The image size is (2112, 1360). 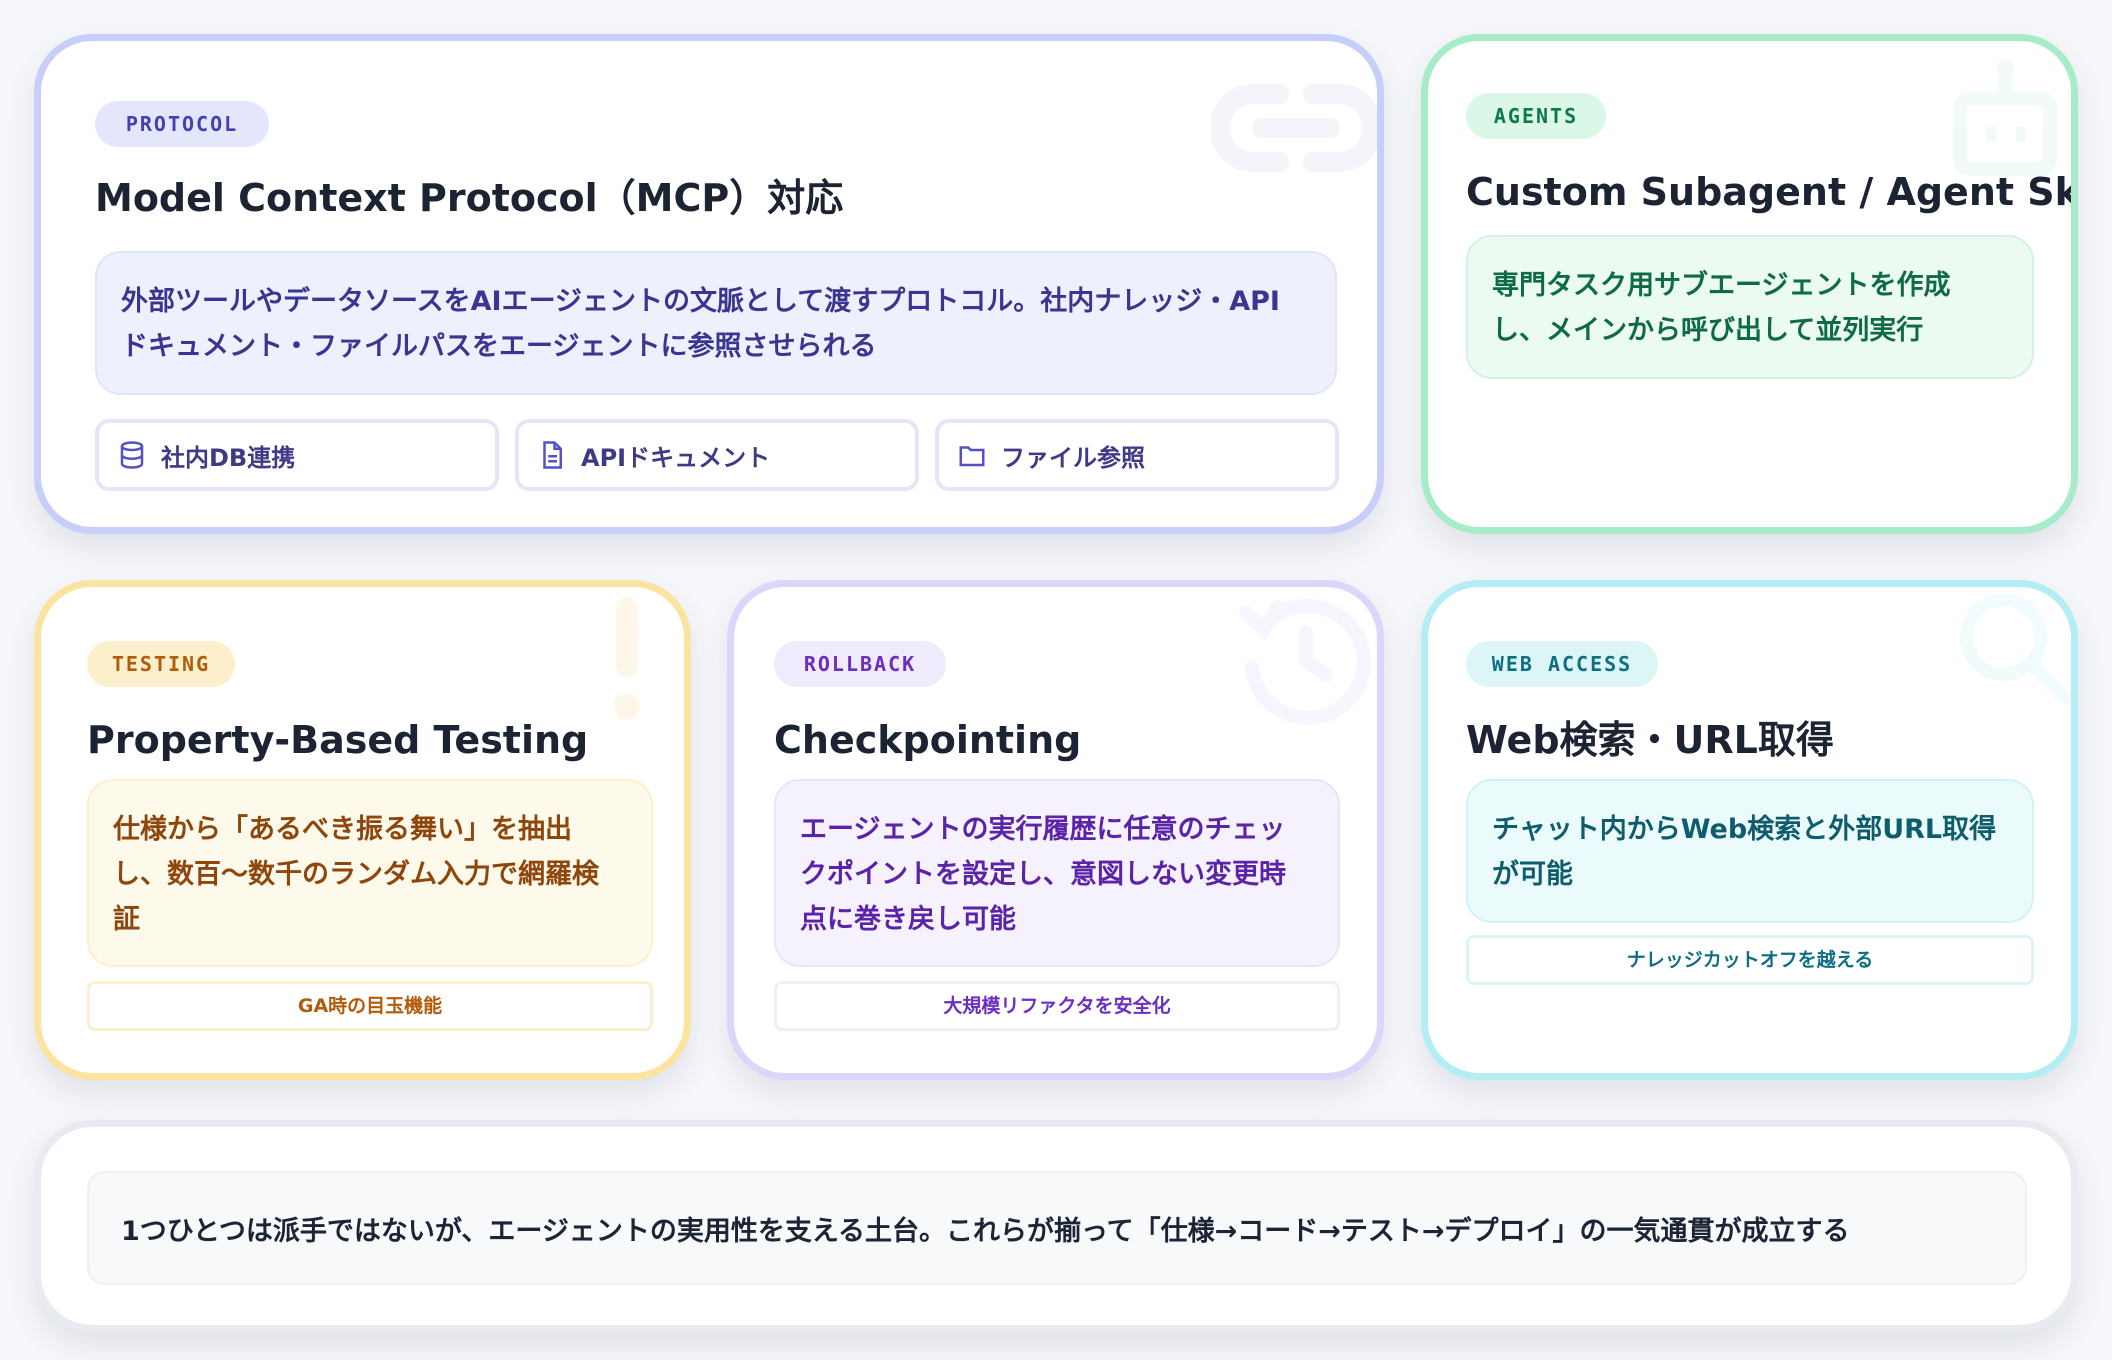 What do you see at coordinates (1043, 874) in the screenshot?
I see `desc-line: クポイントを設定し、意図しない変更時` at bounding box center [1043, 874].